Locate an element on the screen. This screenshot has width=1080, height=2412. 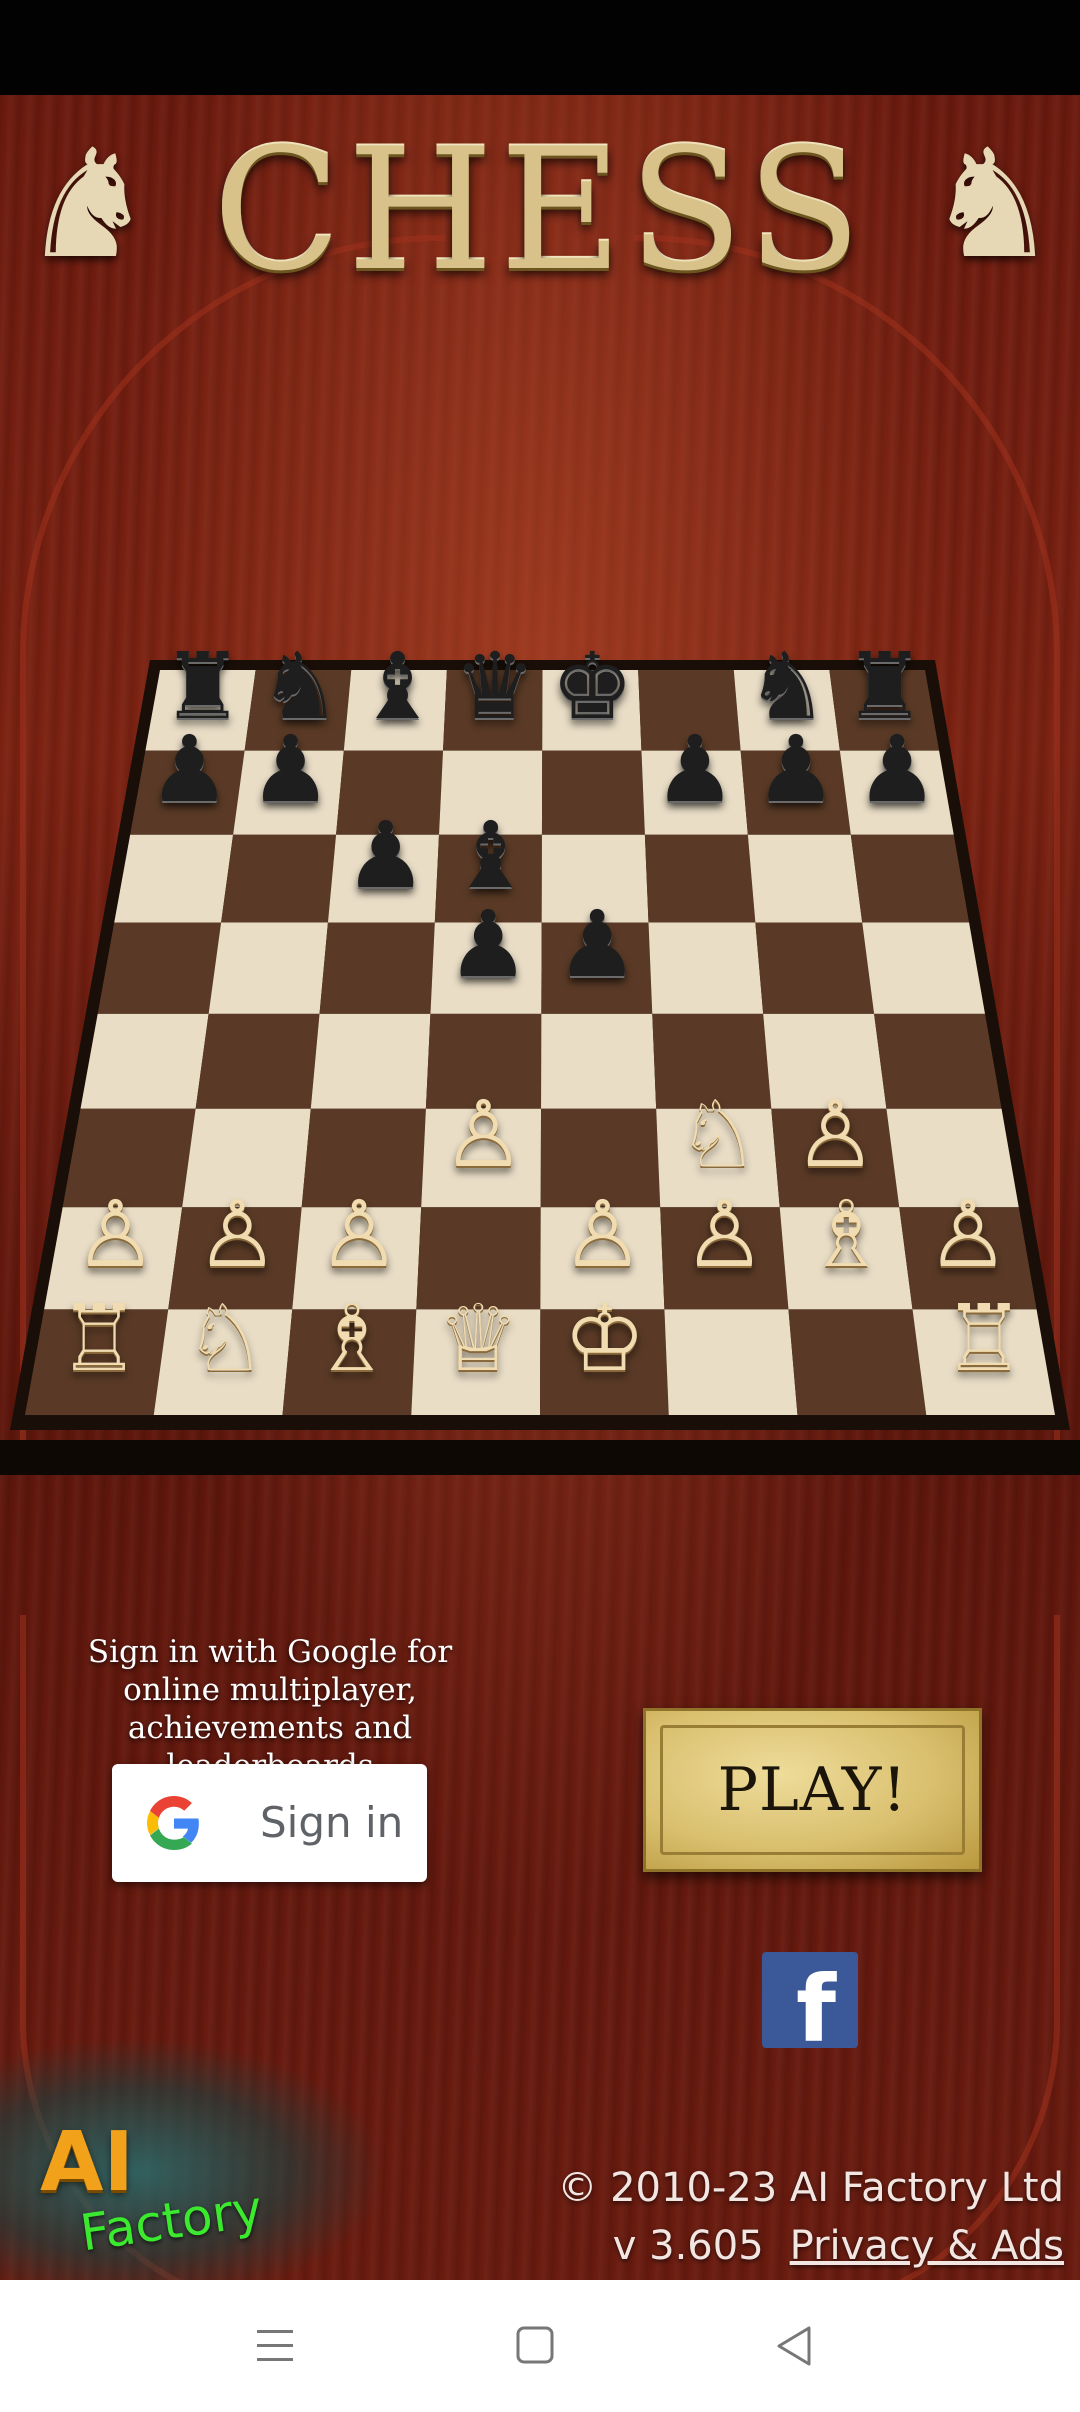
google-signin-button: Sign in is located at coordinates (269, 1823).